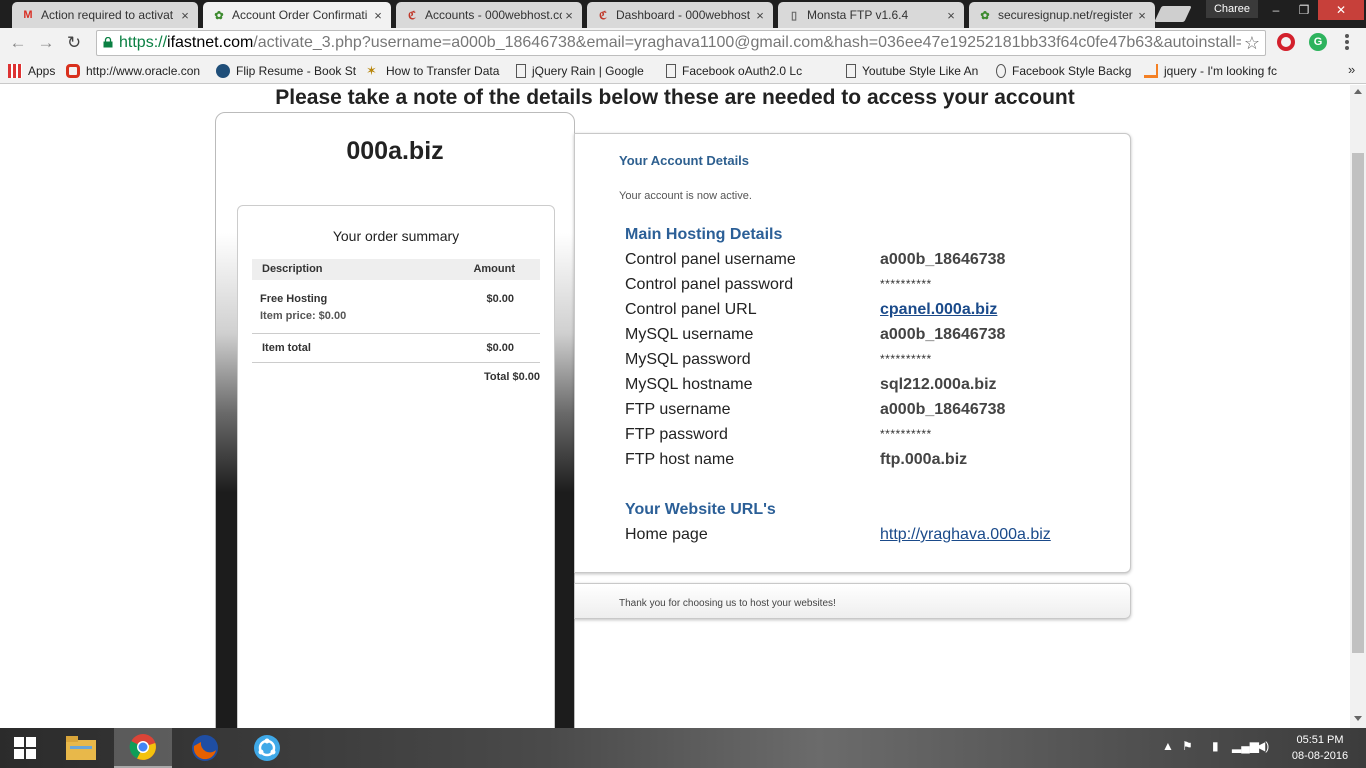 The height and width of the screenshot is (768, 1366). I want to click on chrome-menu-icon, so click(1348, 42).